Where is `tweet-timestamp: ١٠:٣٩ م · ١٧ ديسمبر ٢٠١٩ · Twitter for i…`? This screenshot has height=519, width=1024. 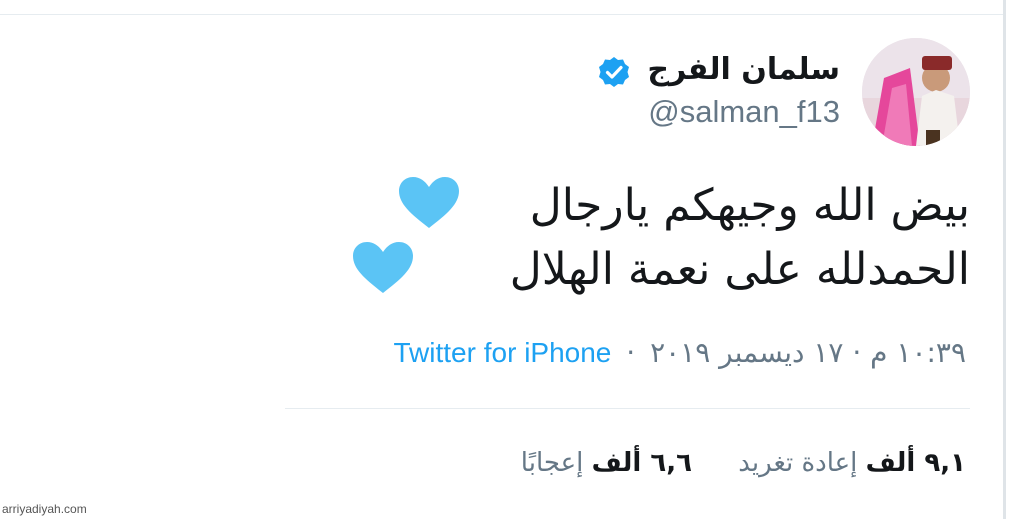 tweet-timestamp: ١٠:٣٩ م · ١٧ ديسمبر ٢٠١٩ · Twitter for i… is located at coordinates (680, 352).